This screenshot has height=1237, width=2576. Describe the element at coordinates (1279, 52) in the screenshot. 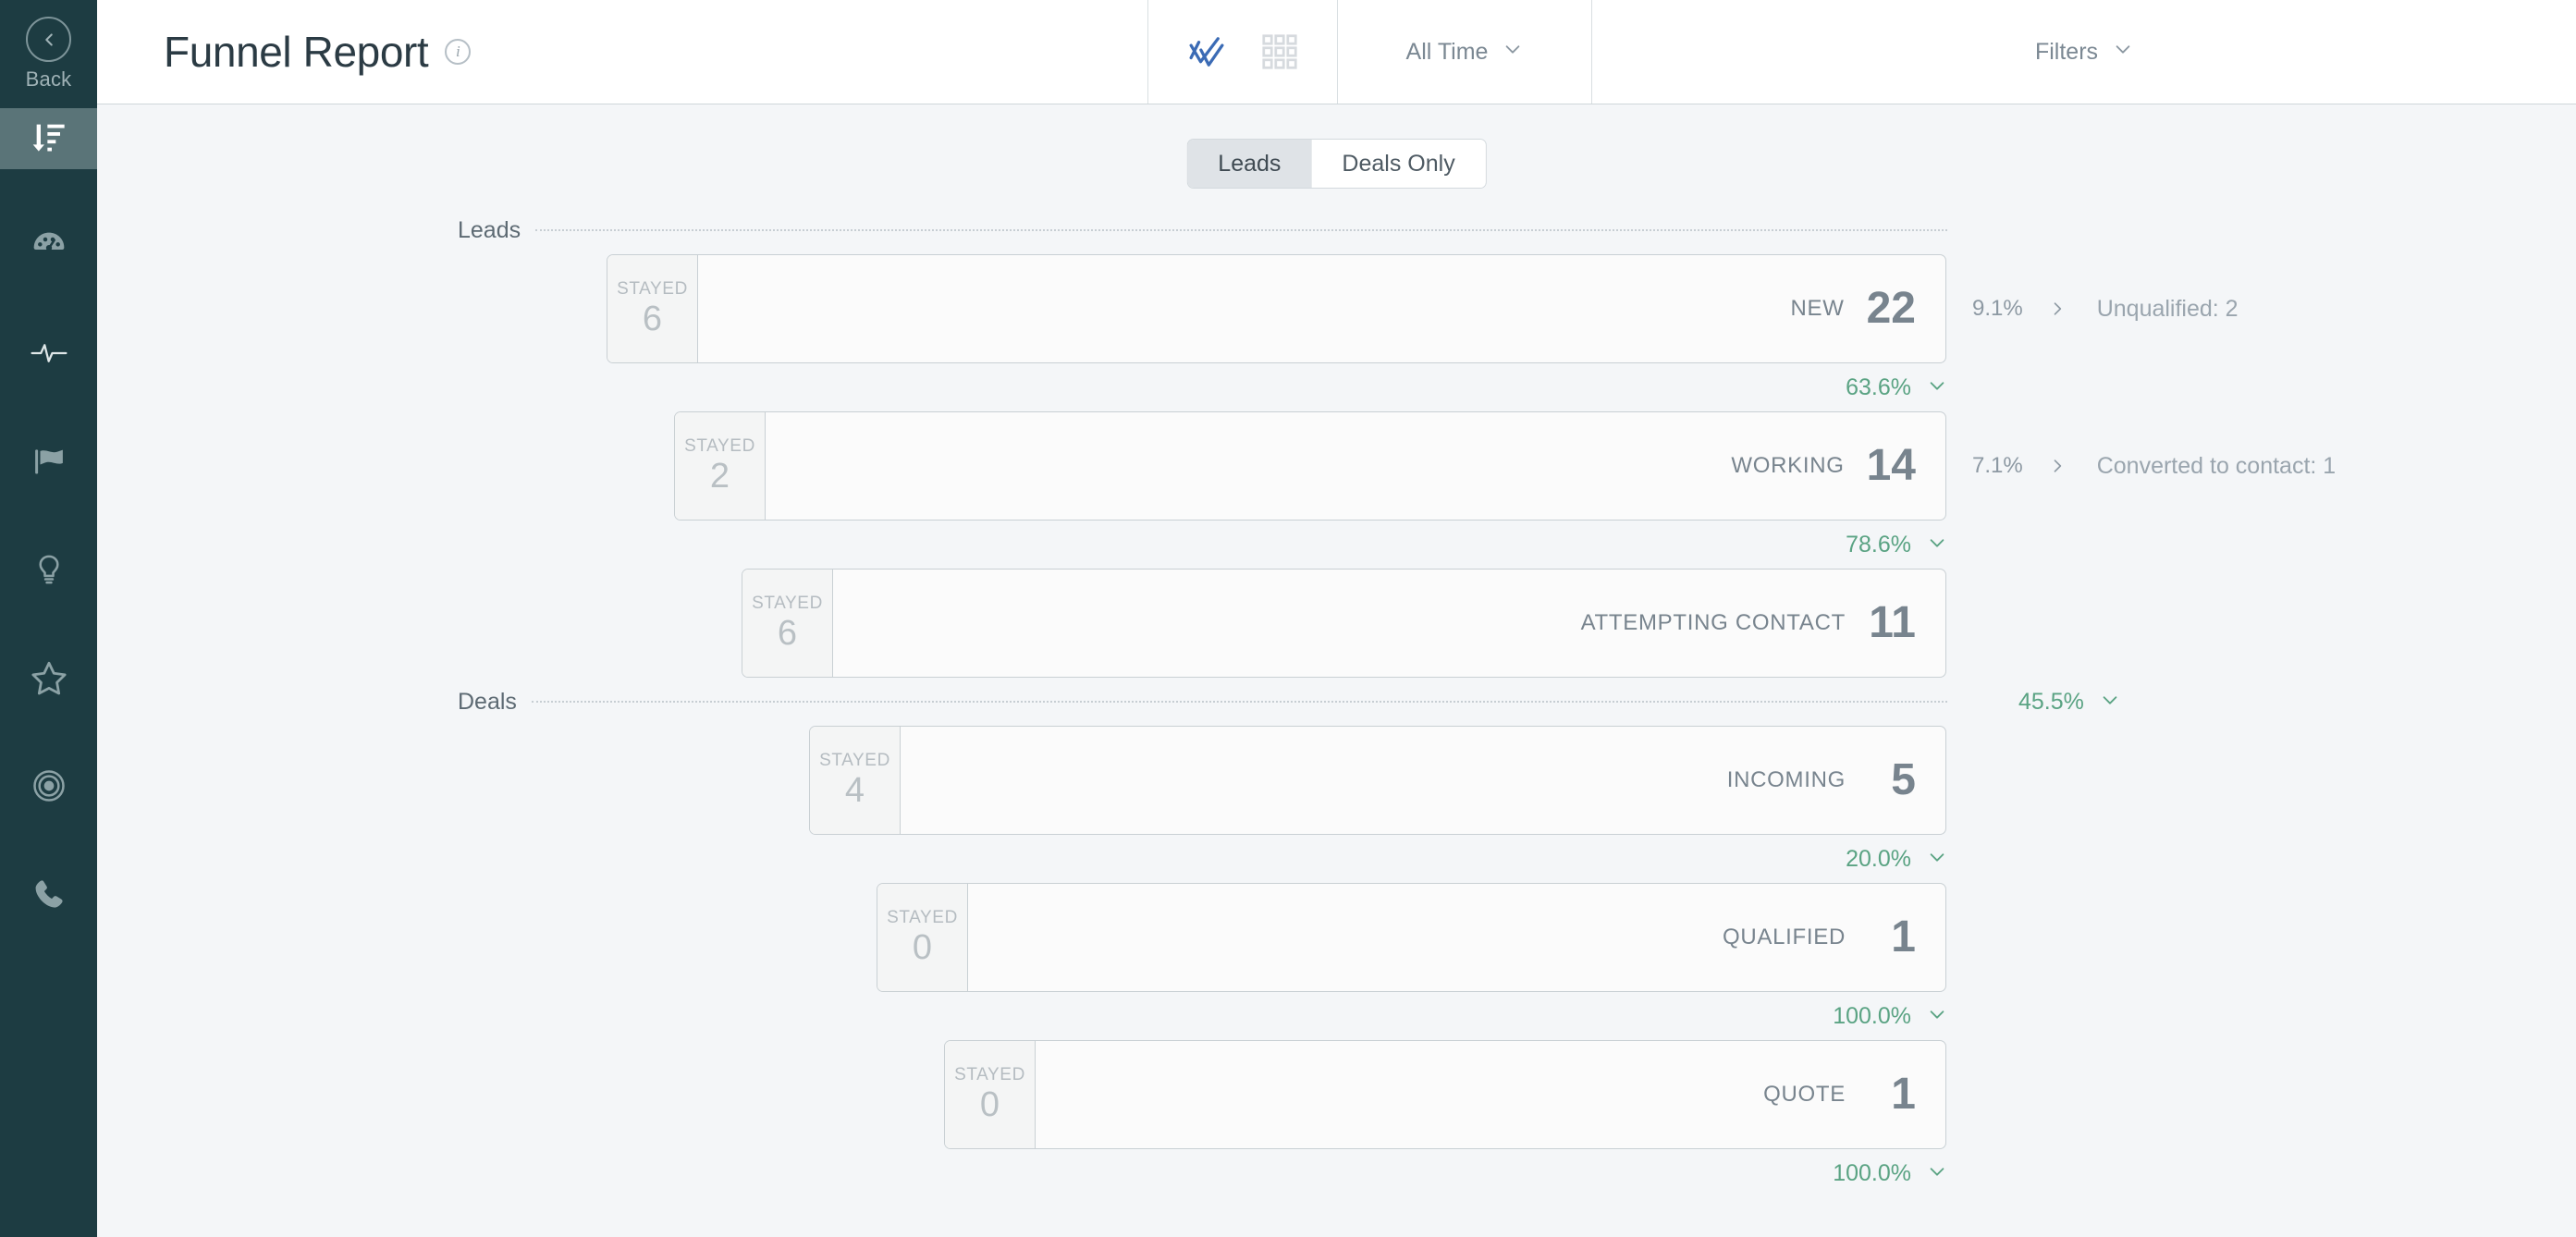

I see `grid-icon` at that location.